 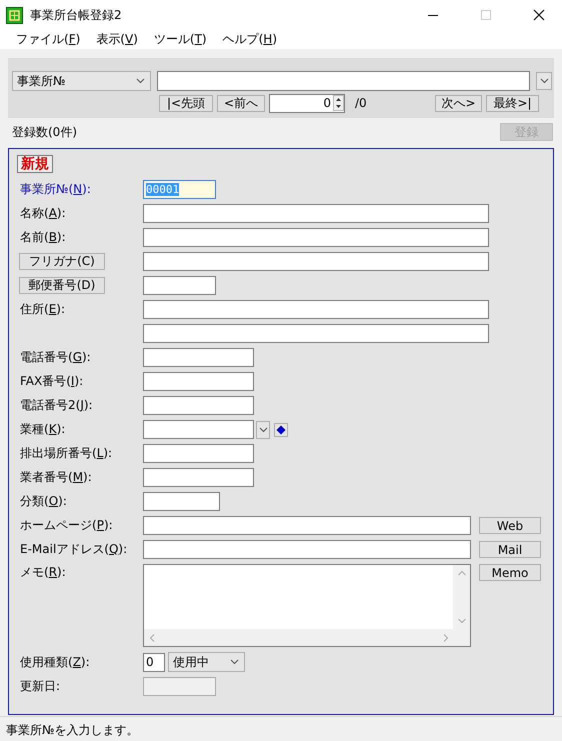 What do you see at coordinates (62, 261) in the screenshot?
I see `field-label-button: フリガナ(C)` at bounding box center [62, 261].